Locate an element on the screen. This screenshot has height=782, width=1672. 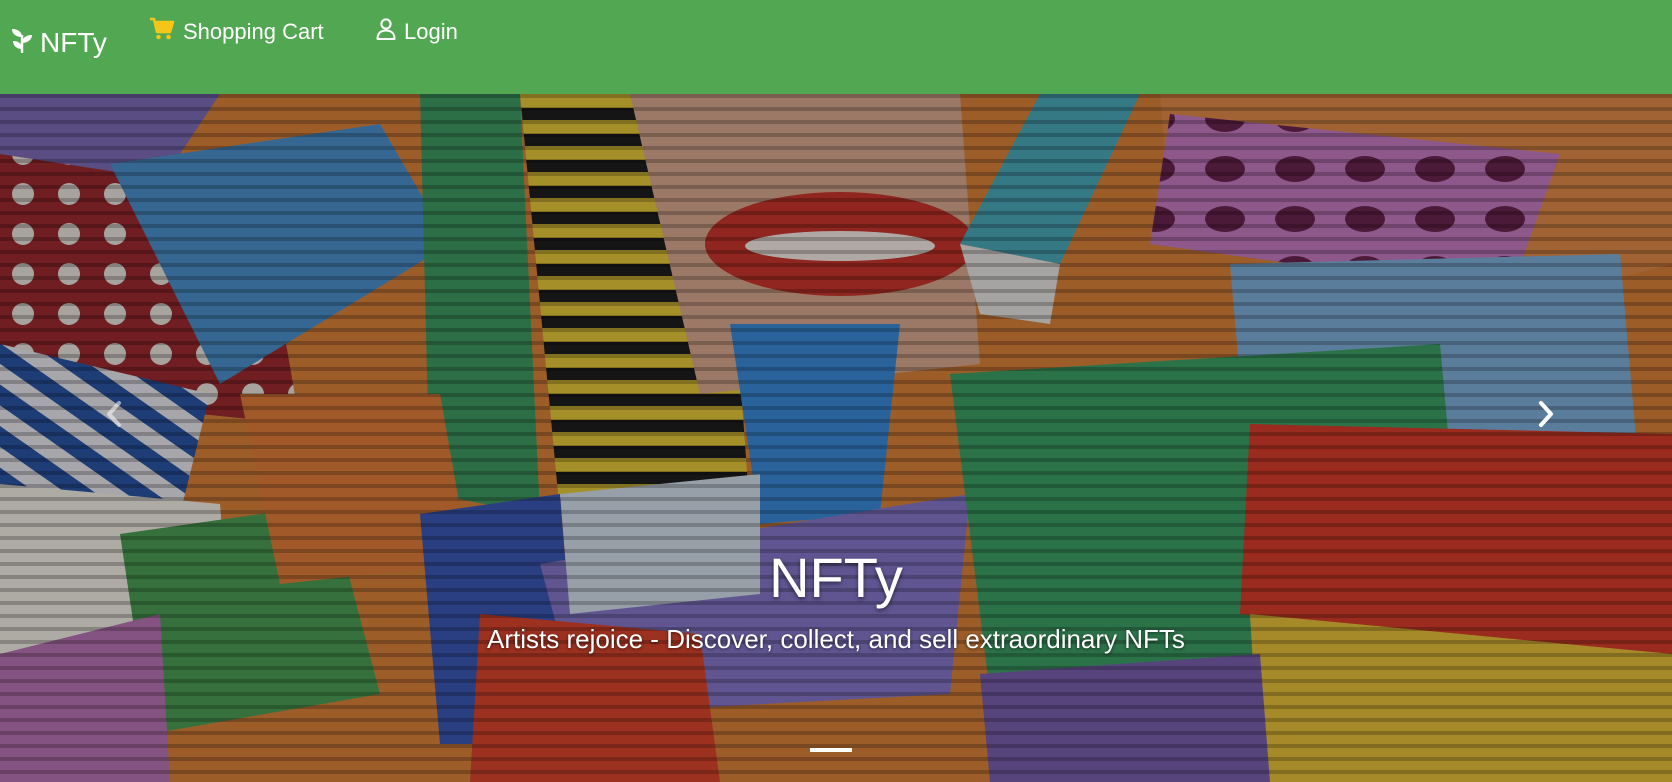
login-link: Login is located at coordinates (417, 32).